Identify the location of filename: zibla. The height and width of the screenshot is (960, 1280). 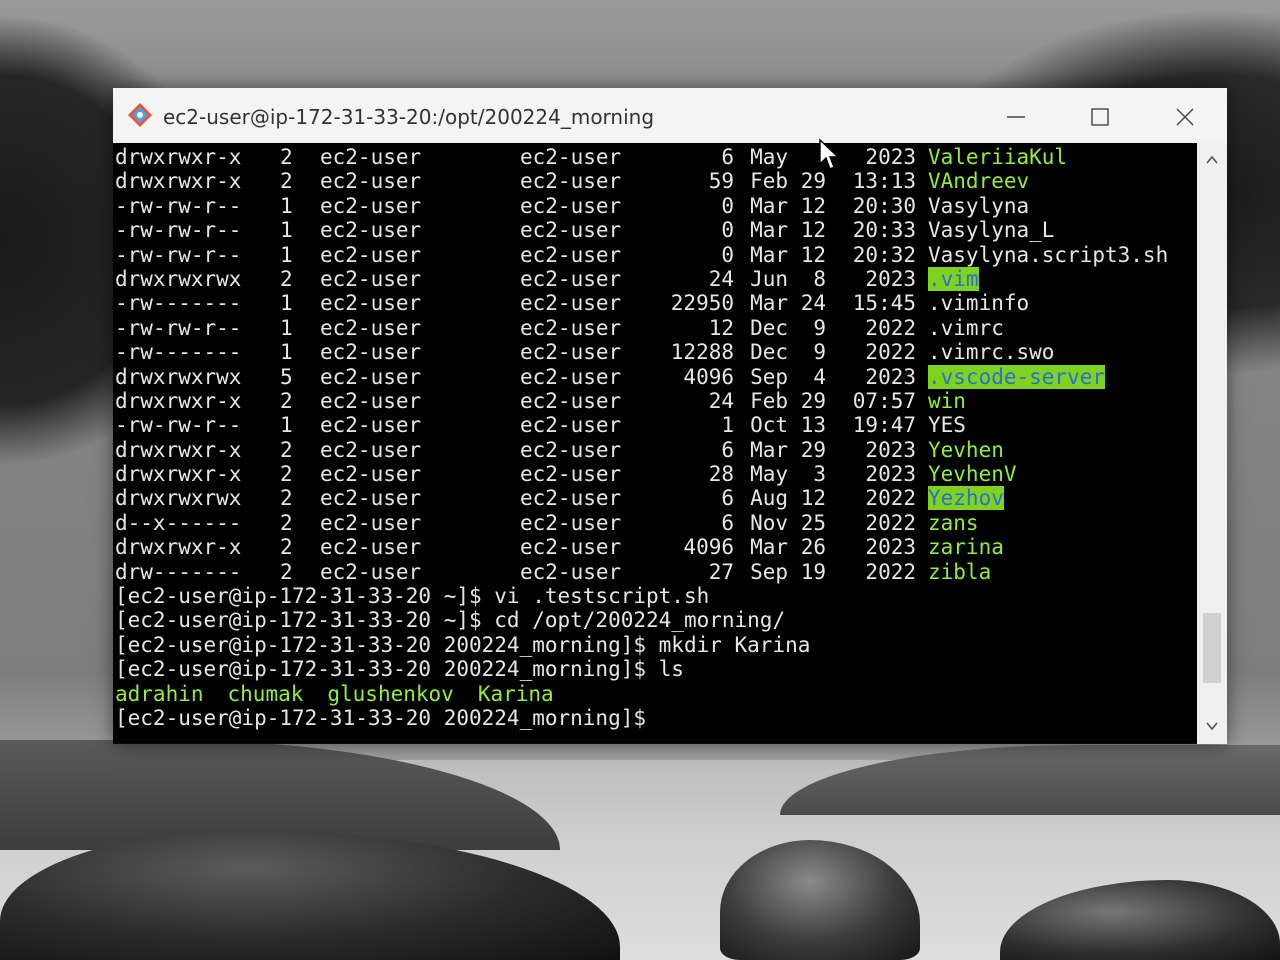
(960, 571).